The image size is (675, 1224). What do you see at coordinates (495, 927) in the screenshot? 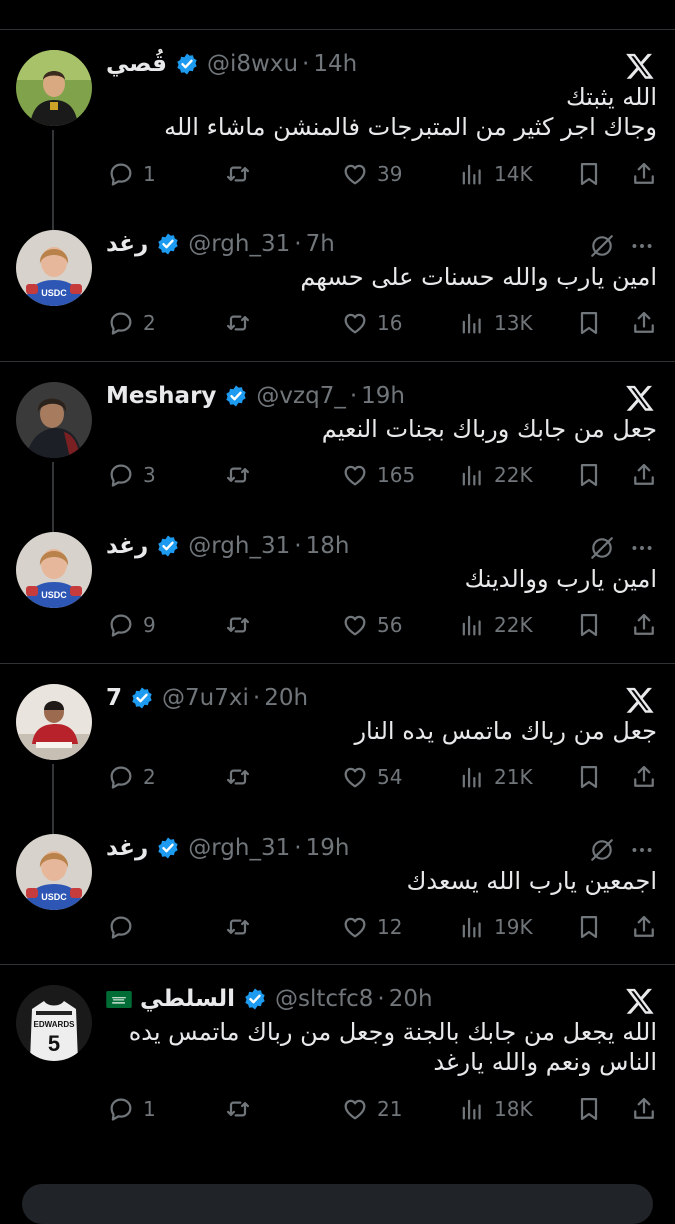
I see `views-button: 19K` at bounding box center [495, 927].